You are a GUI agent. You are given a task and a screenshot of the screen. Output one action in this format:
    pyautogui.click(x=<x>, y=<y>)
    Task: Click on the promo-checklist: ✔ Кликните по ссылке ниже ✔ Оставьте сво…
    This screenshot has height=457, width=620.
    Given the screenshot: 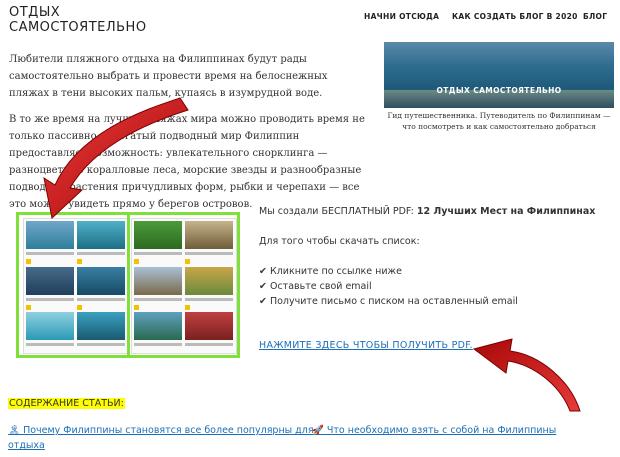 What is the action you would take?
    pyautogui.click(x=388, y=286)
    